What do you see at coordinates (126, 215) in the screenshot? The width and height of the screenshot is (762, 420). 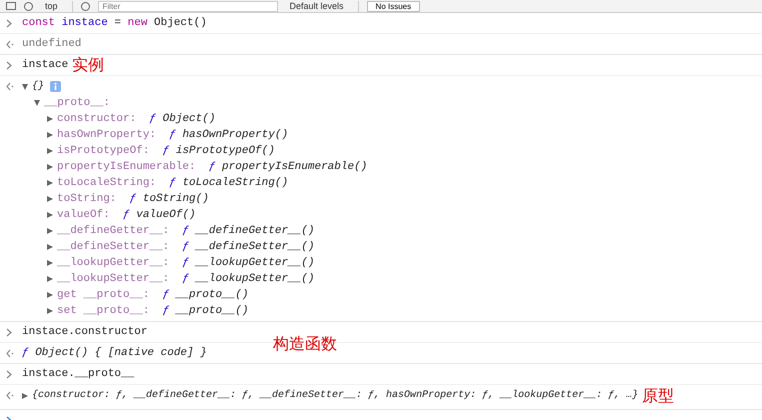 I see `property-entry: valueOf: ƒ valueOf()` at bounding box center [126, 215].